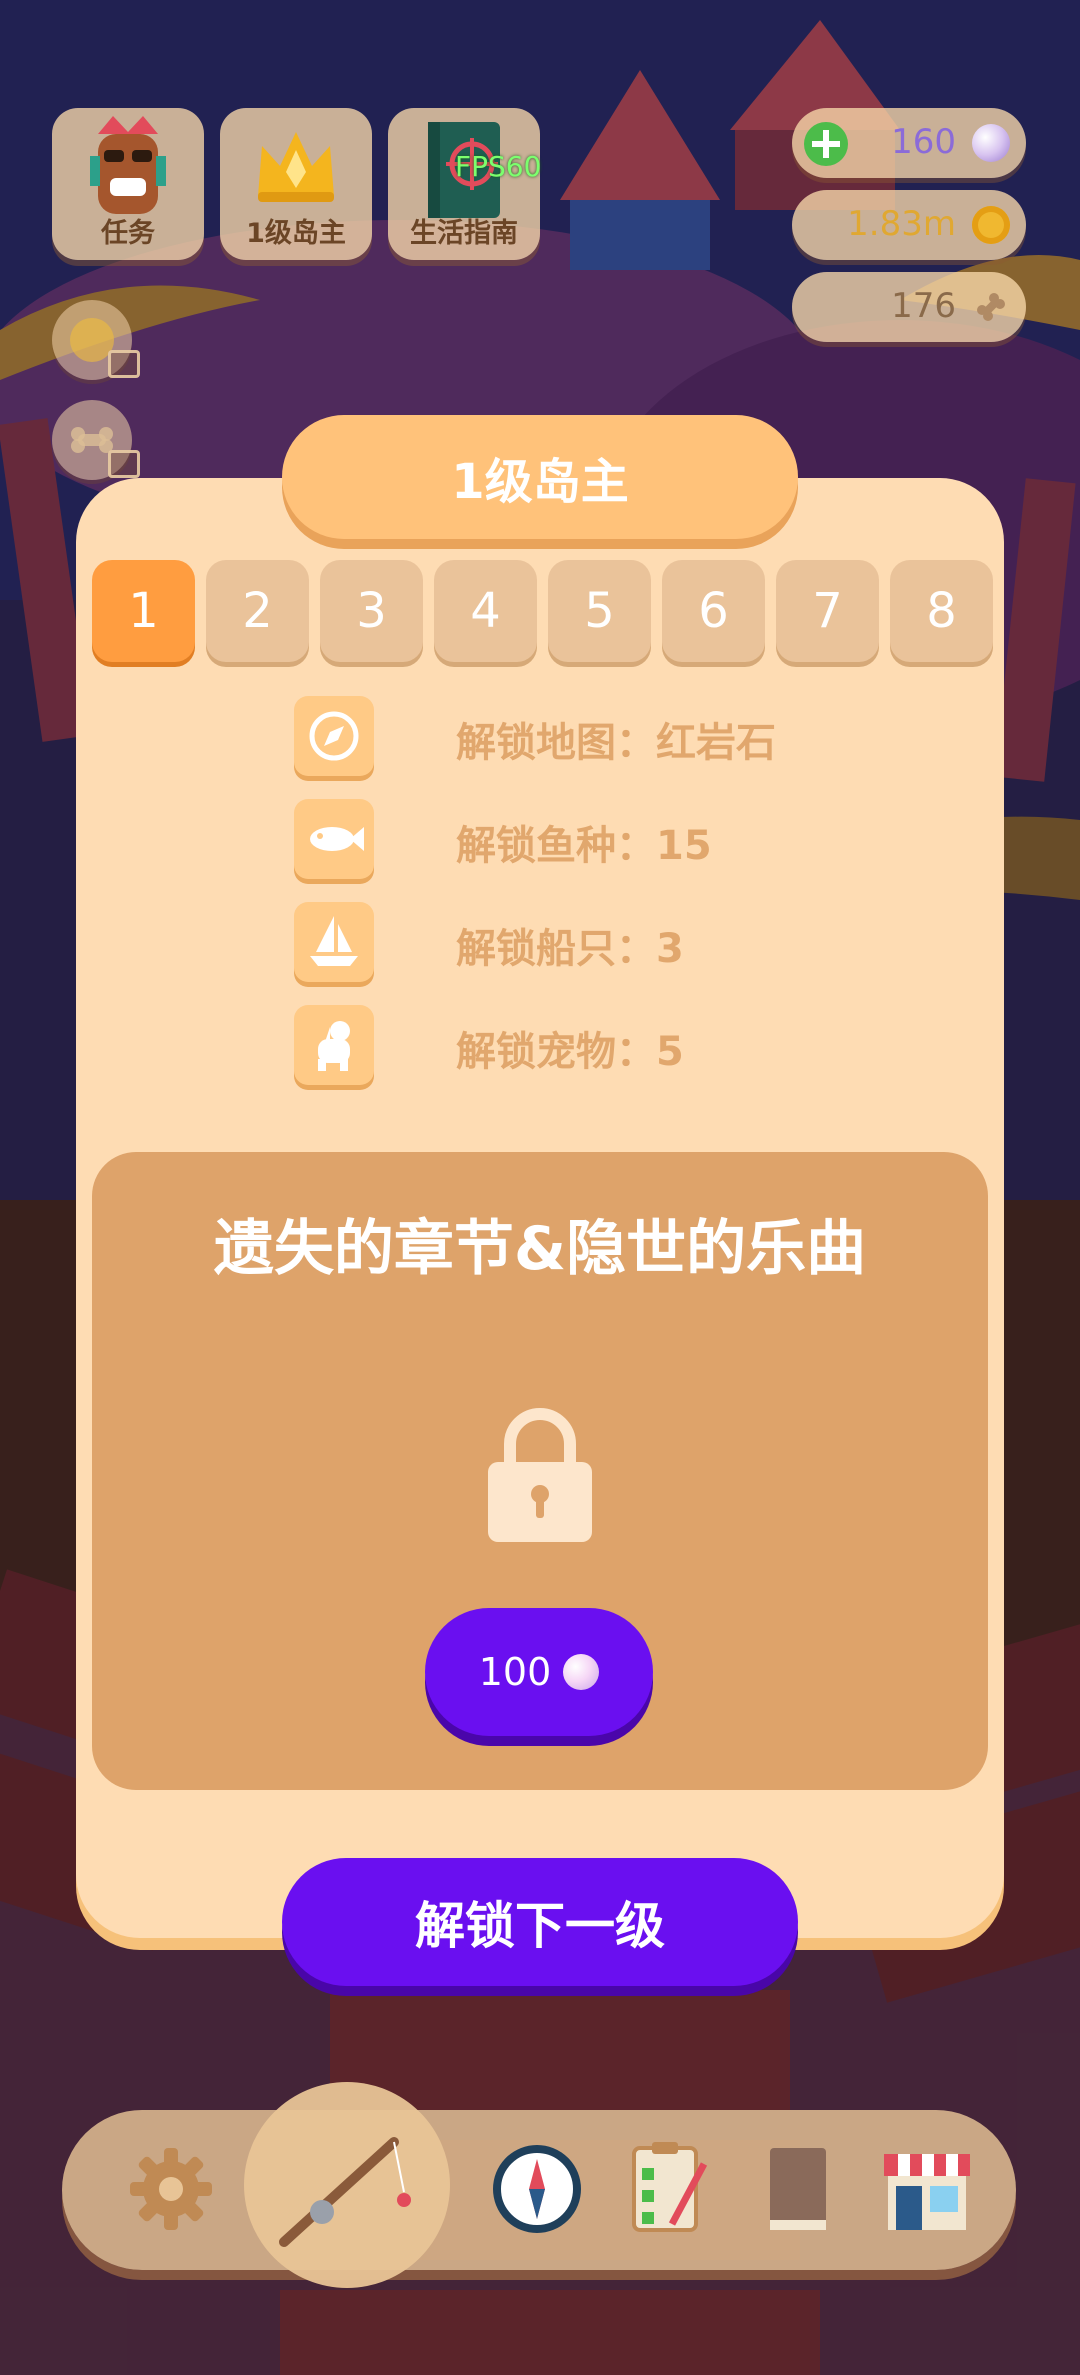 This screenshot has height=2375, width=1080. I want to click on level-tab-7: 7, so click(827, 611).